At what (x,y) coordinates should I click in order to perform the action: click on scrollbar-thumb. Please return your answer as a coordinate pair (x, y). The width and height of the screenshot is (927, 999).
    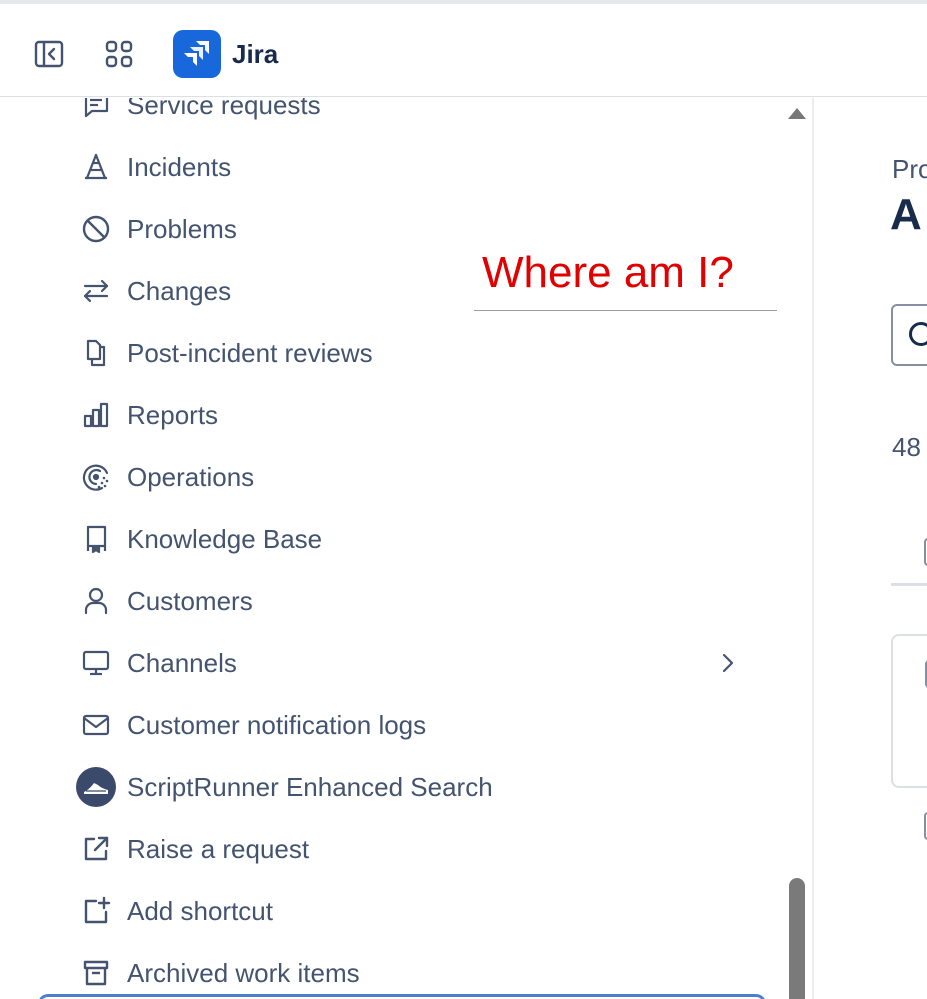
    Looking at the image, I should click on (797, 938).